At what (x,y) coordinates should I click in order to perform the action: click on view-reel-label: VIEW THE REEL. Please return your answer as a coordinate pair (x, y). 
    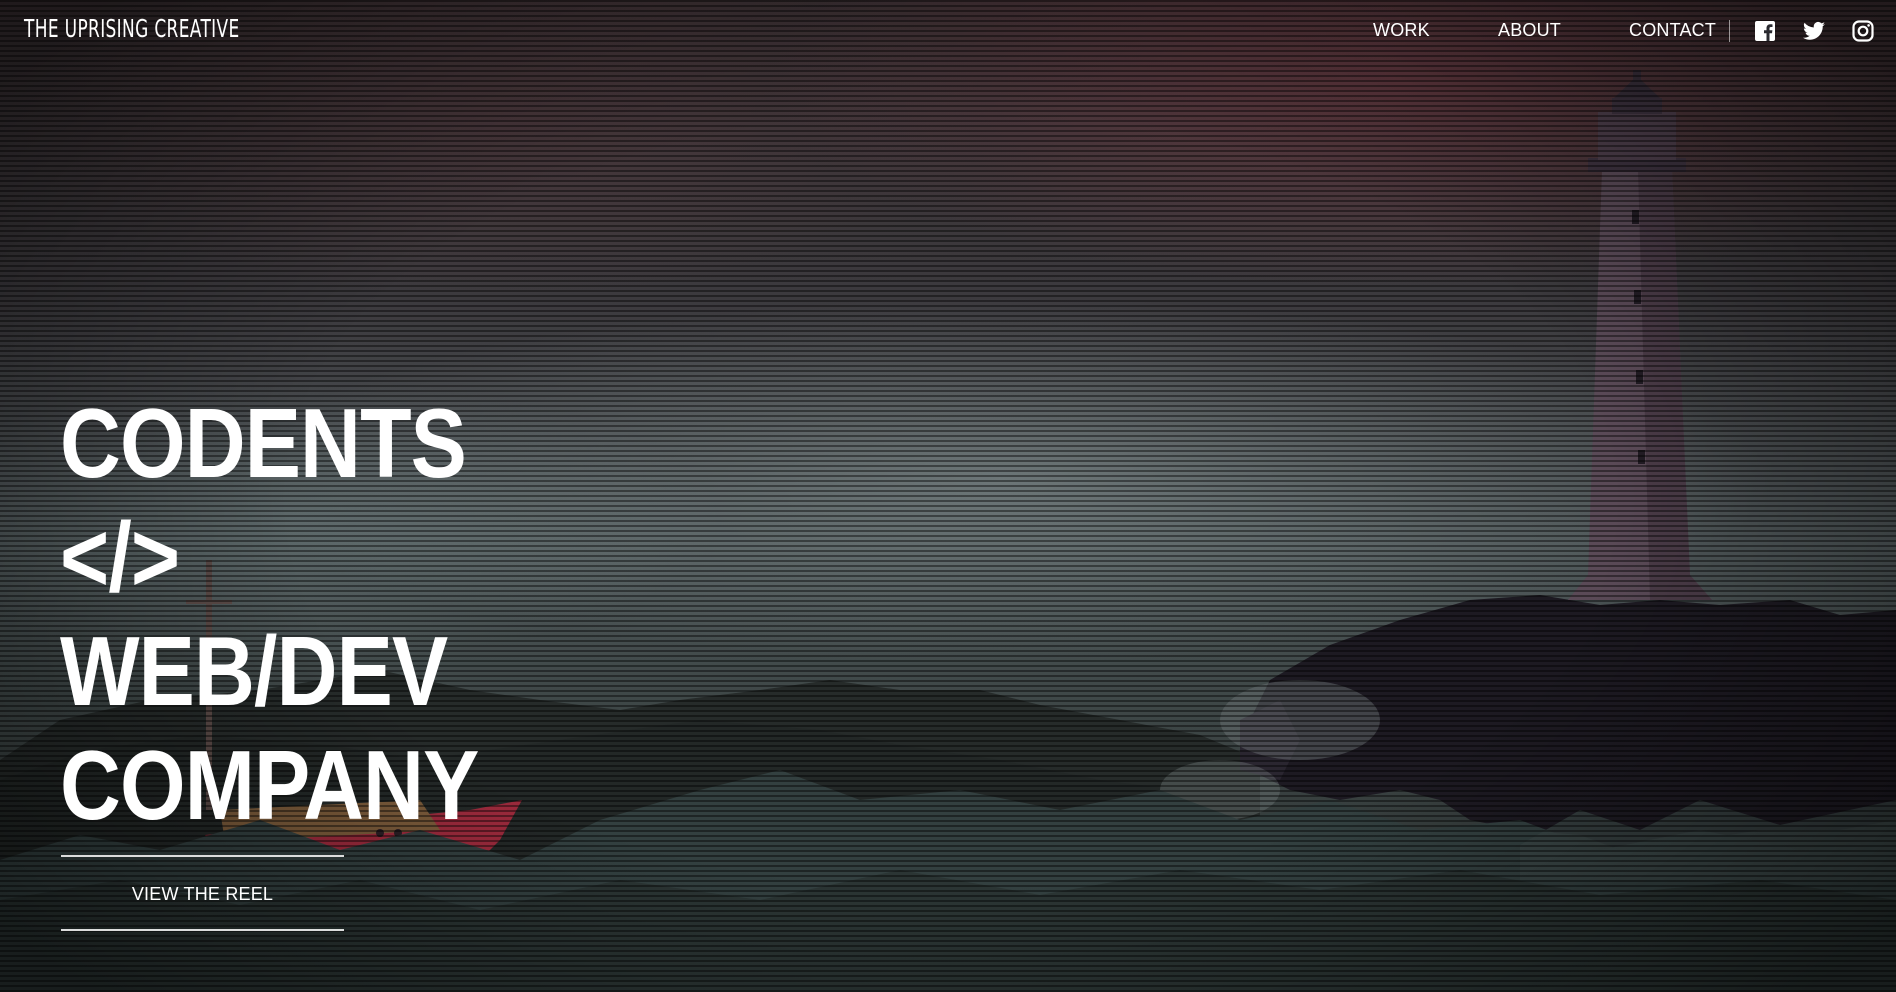
    Looking at the image, I should click on (202, 893).